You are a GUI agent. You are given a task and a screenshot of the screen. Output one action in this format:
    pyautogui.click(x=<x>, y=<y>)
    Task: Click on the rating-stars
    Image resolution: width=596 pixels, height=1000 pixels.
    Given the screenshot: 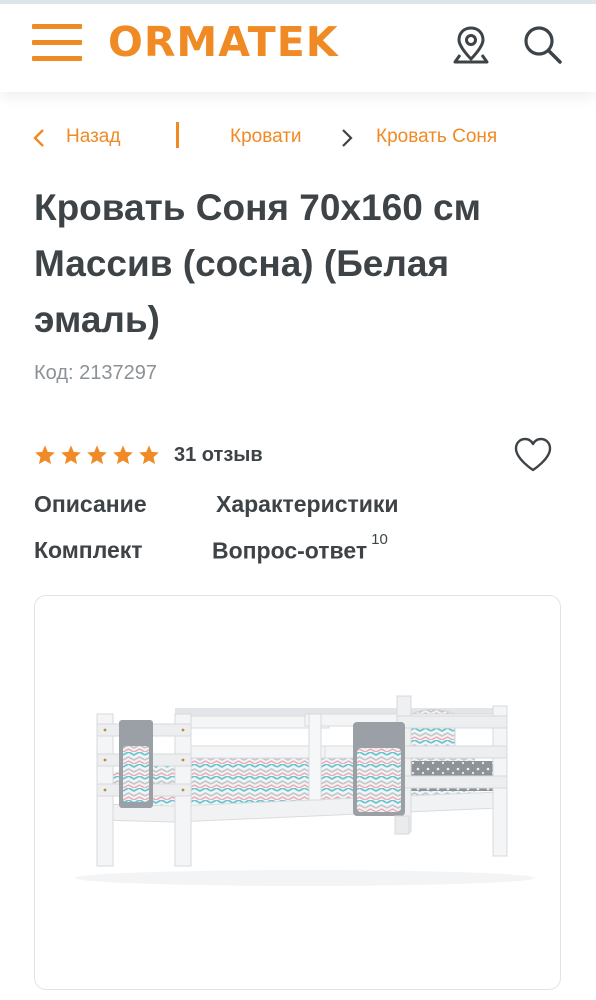 What is the action you would take?
    pyautogui.click(x=97, y=455)
    